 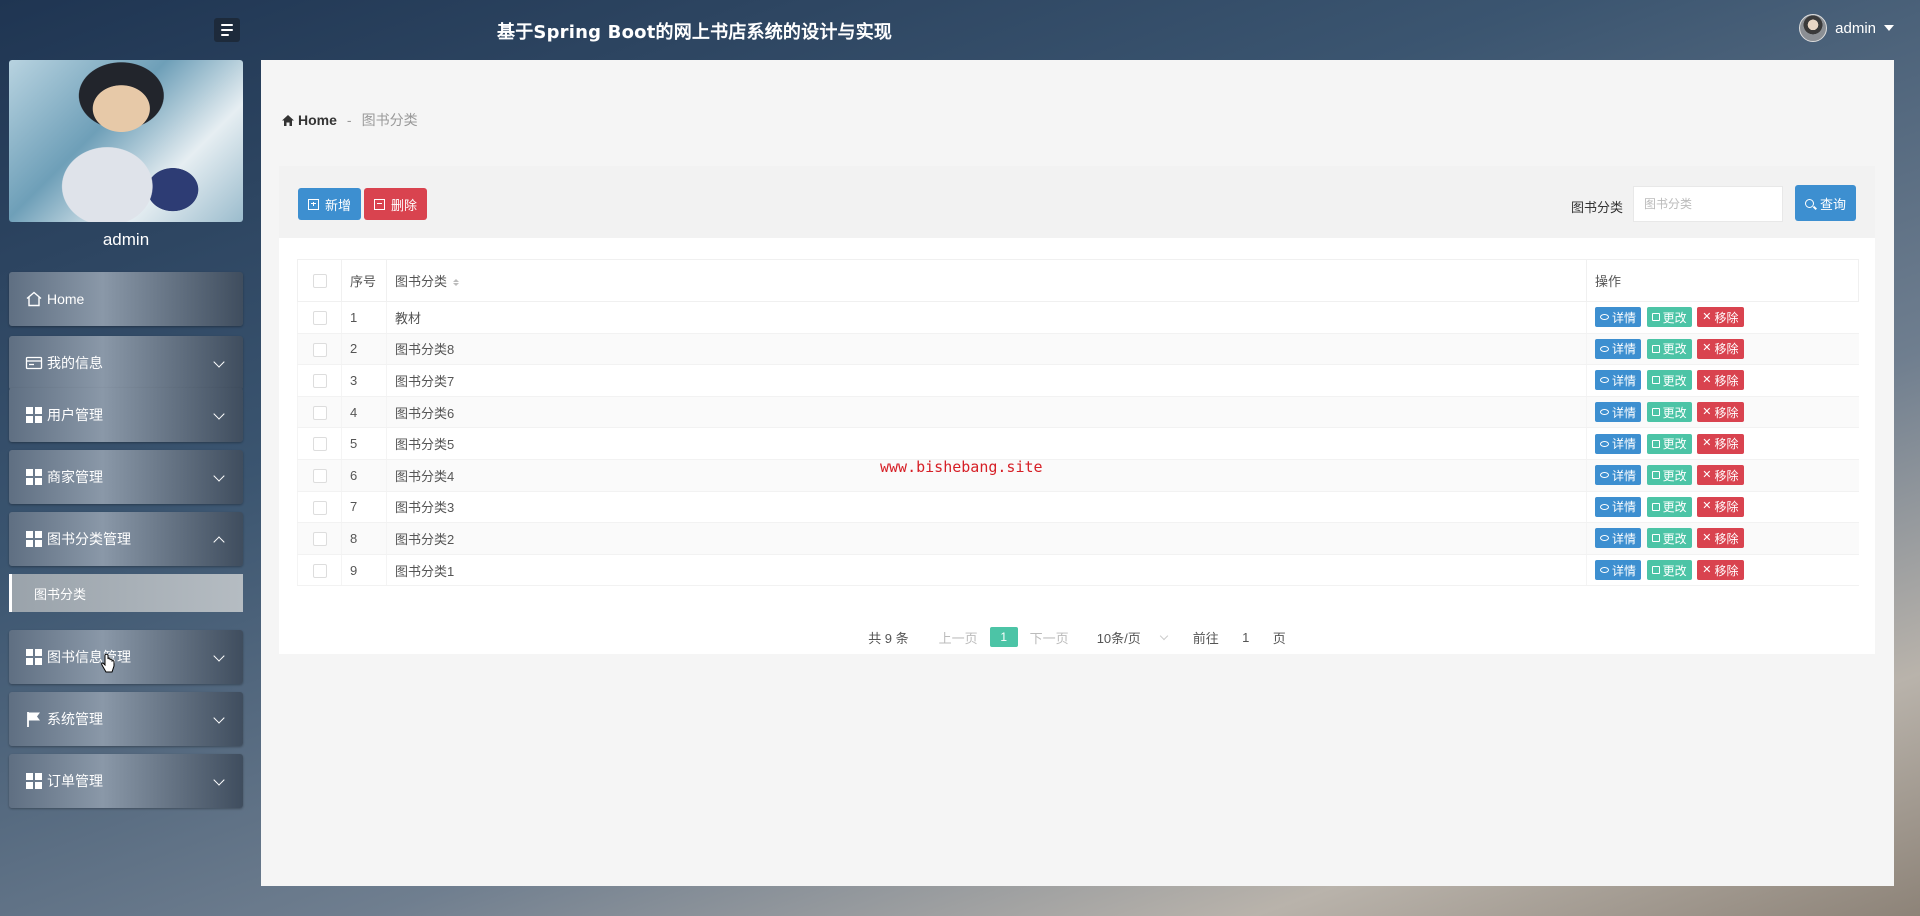 I want to click on page-unit-label: 页, so click(x=1279, y=638).